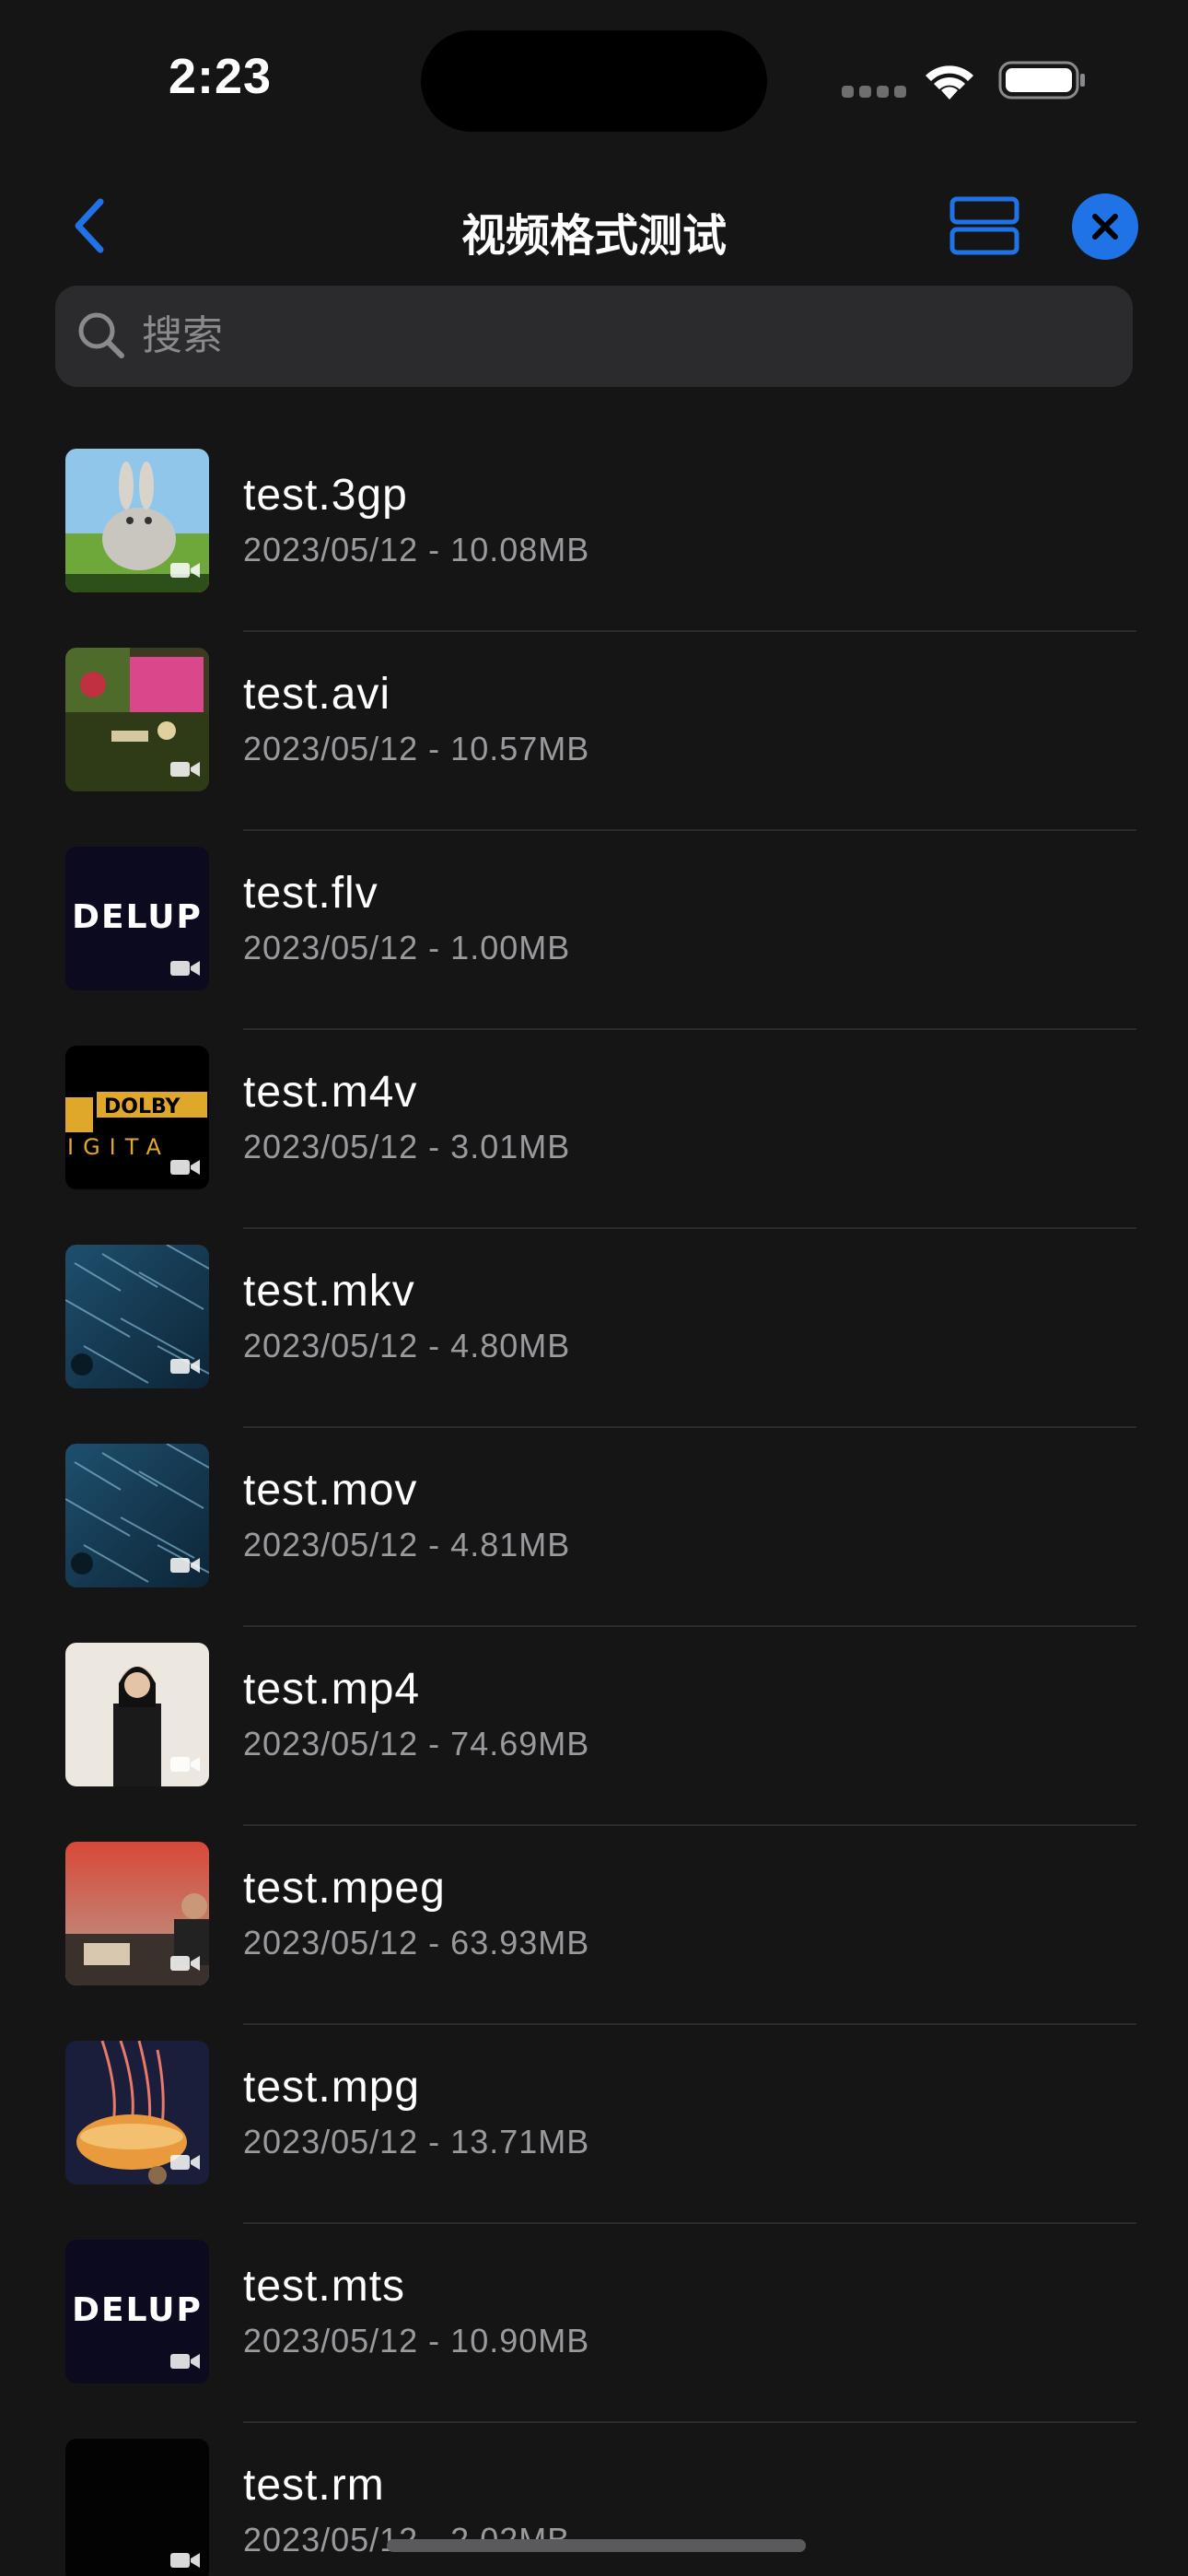 The image size is (1188, 2576). I want to click on file-name: test.3gp, so click(325, 495).